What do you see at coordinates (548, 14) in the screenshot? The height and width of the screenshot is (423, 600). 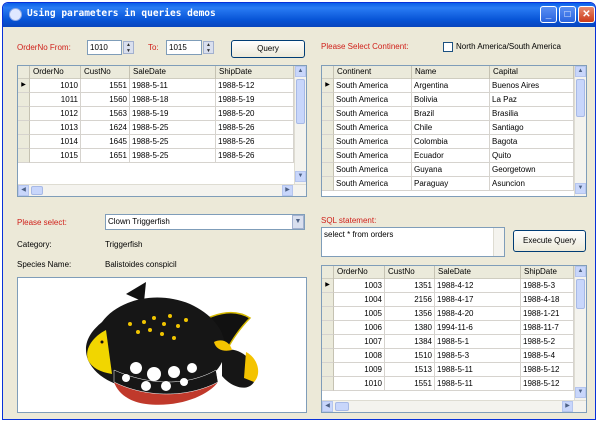 I see `minimize-icon: _` at bounding box center [548, 14].